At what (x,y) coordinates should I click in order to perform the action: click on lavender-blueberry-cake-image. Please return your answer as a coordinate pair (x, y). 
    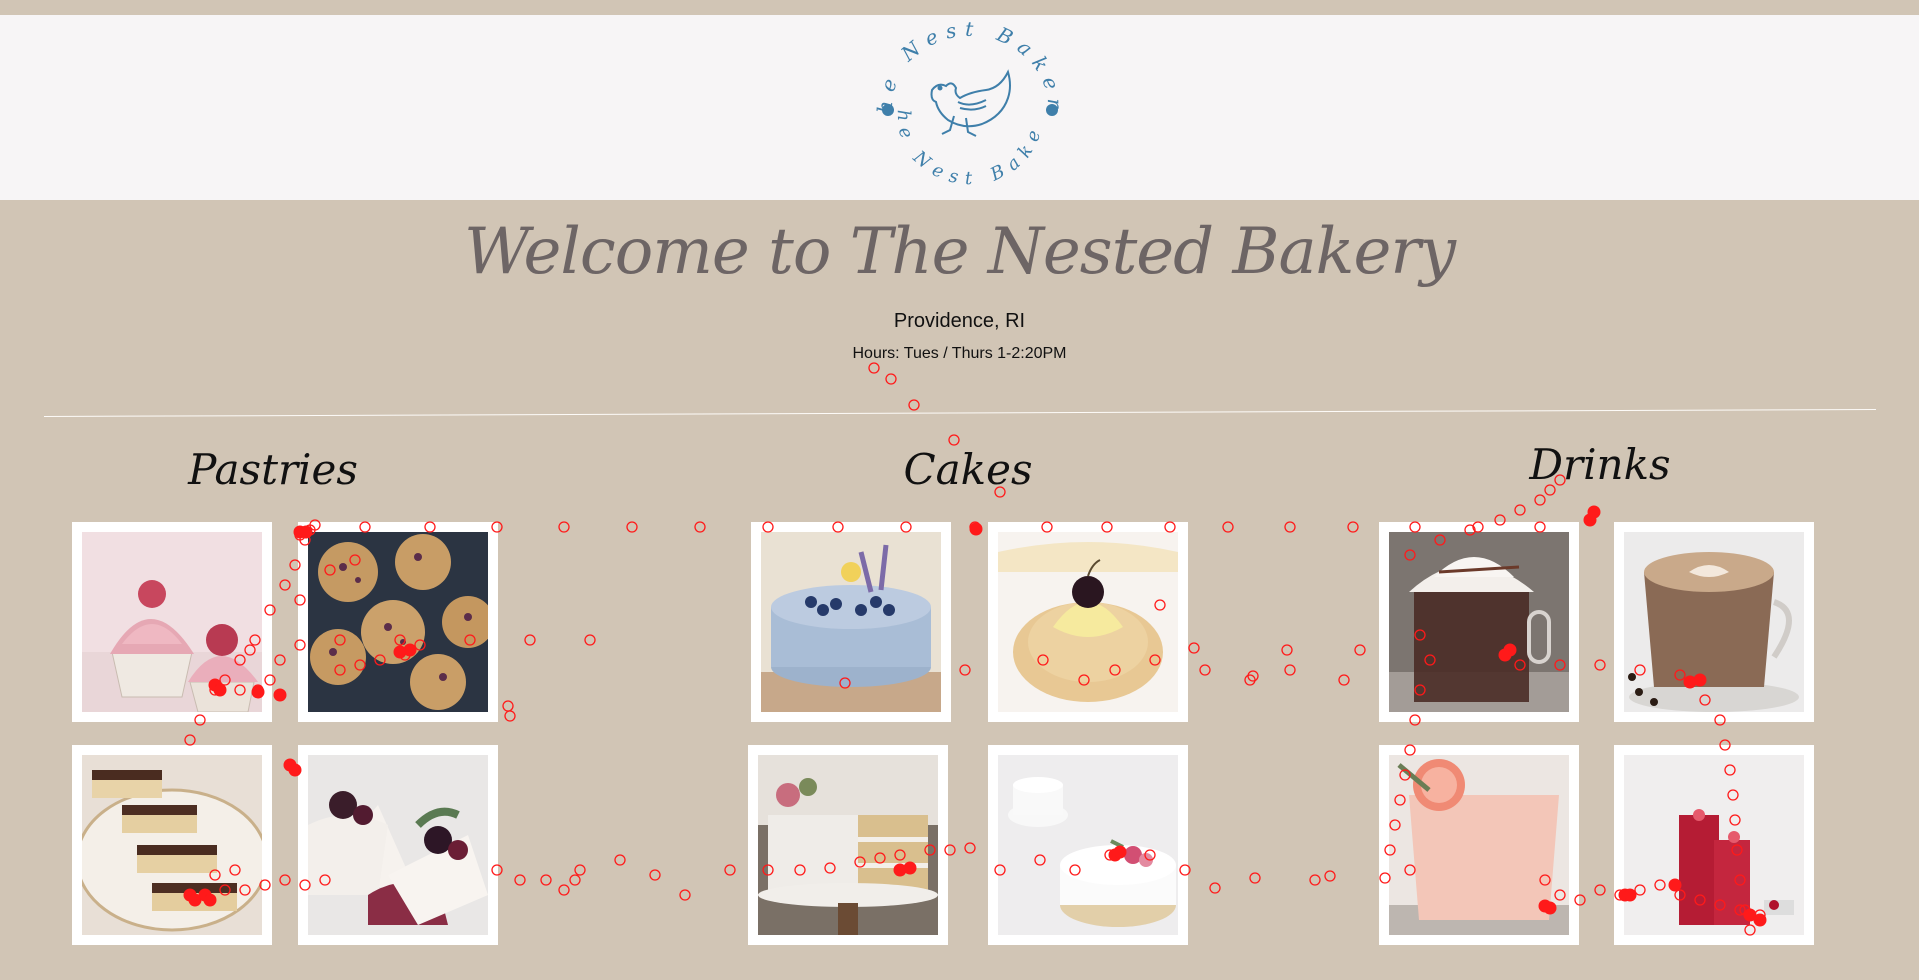
    Looking at the image, I should click on (851, 622).